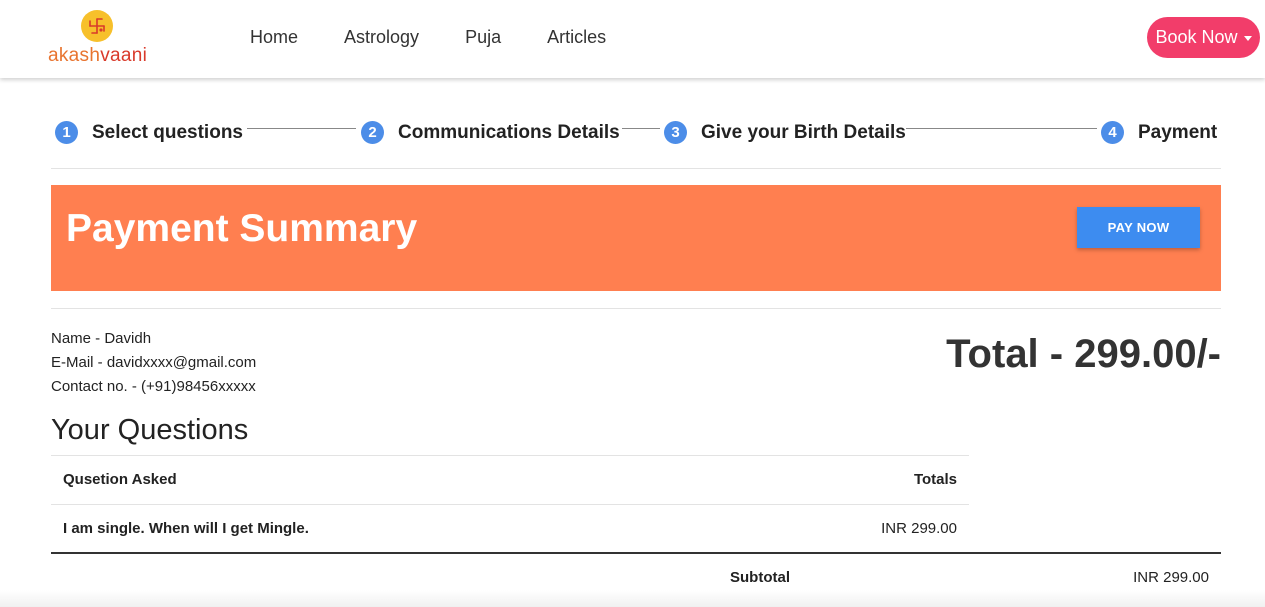  I want to click on column-header-question: Qusetion Asked, so click(120, 479).